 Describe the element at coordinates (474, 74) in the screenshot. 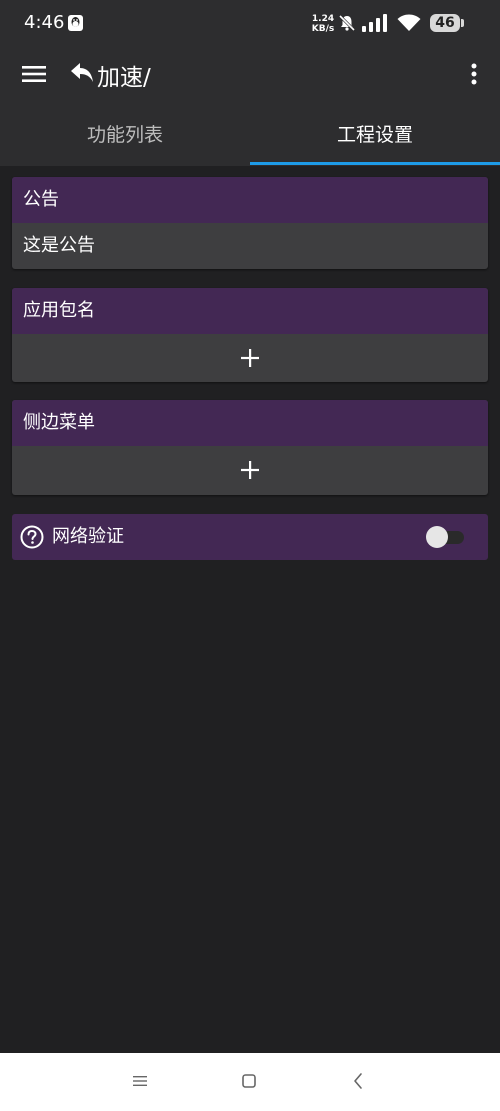

I see `more-vert-icon` at that location.